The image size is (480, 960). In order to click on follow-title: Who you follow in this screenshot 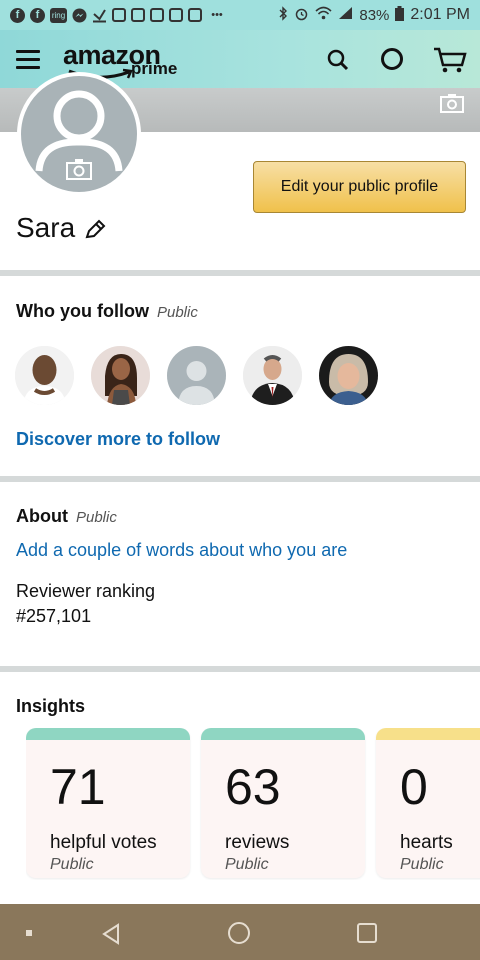, I will do `click(82, 311)`.